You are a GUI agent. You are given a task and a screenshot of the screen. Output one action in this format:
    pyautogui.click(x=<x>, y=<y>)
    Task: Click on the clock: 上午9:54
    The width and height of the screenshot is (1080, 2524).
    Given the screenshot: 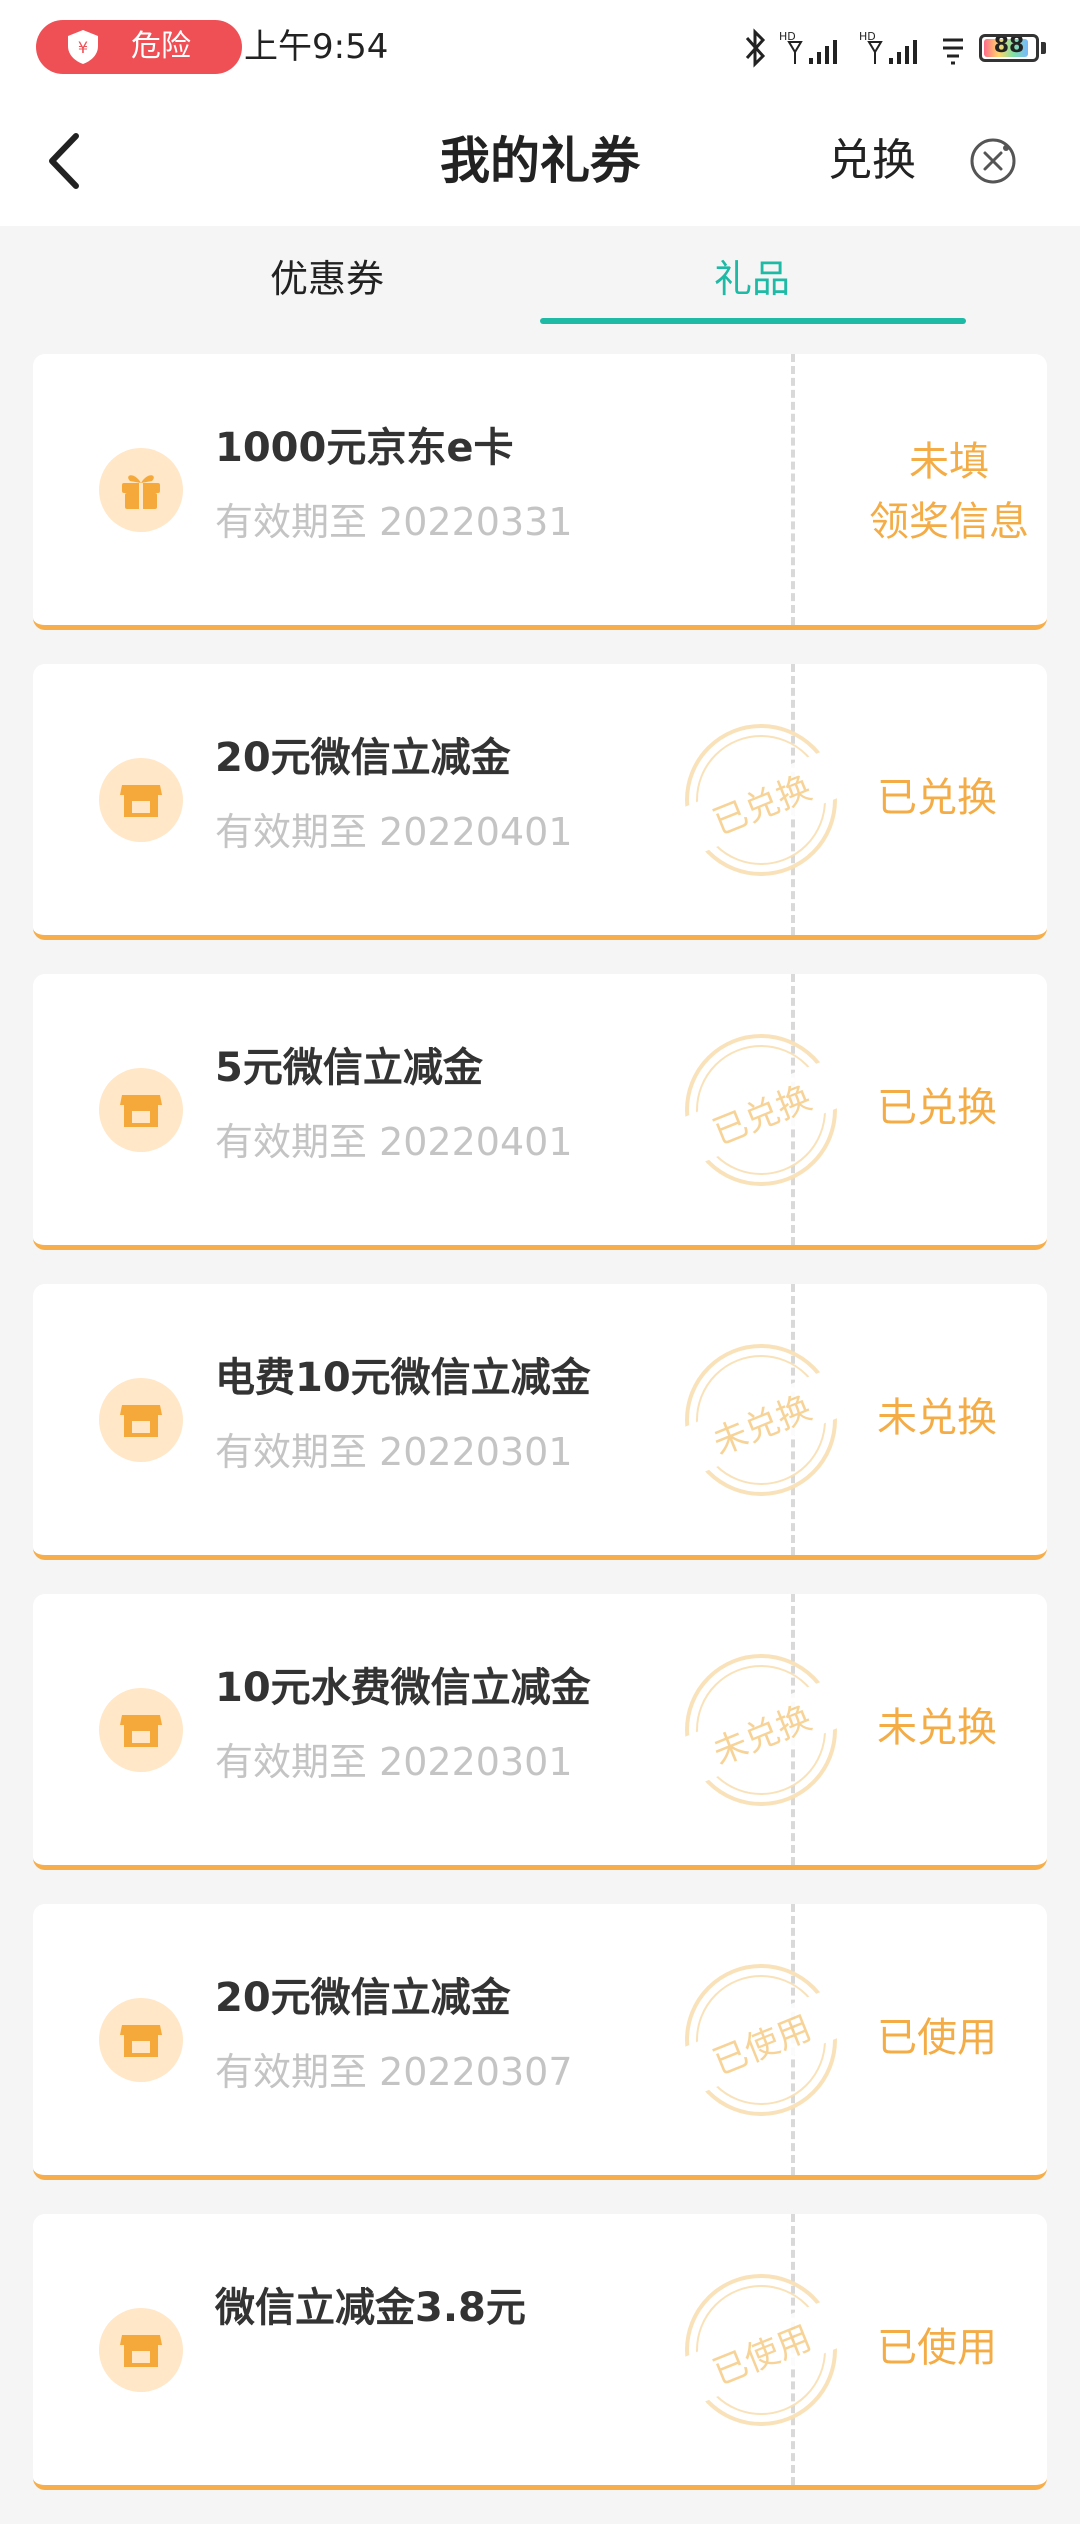 What is the action you would take?
    pyautogui.click(x=316, y=47)
    